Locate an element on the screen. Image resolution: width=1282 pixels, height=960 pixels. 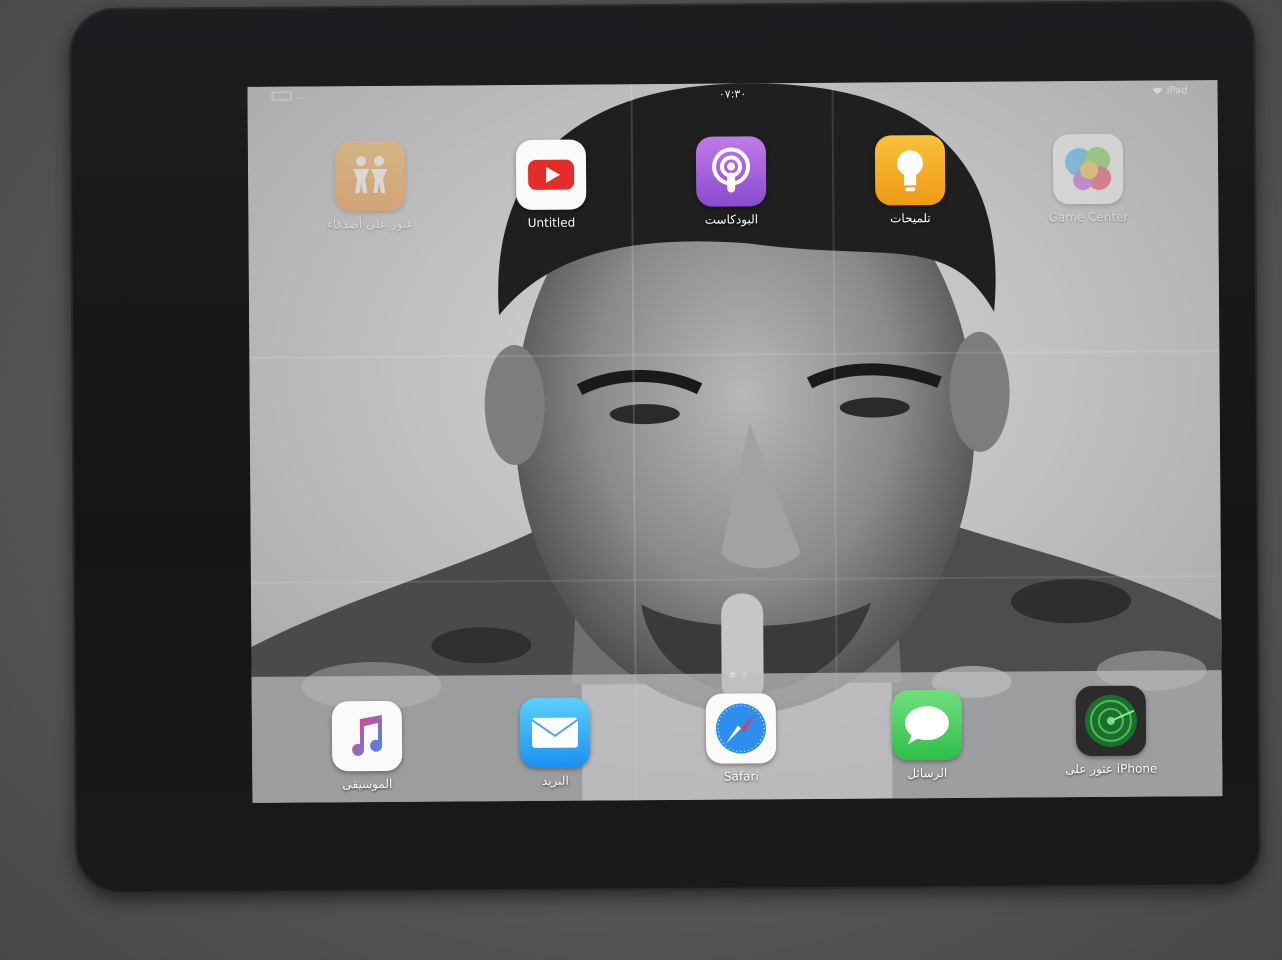
dock-app-safari: Safari is located at coordinates (741, 738).